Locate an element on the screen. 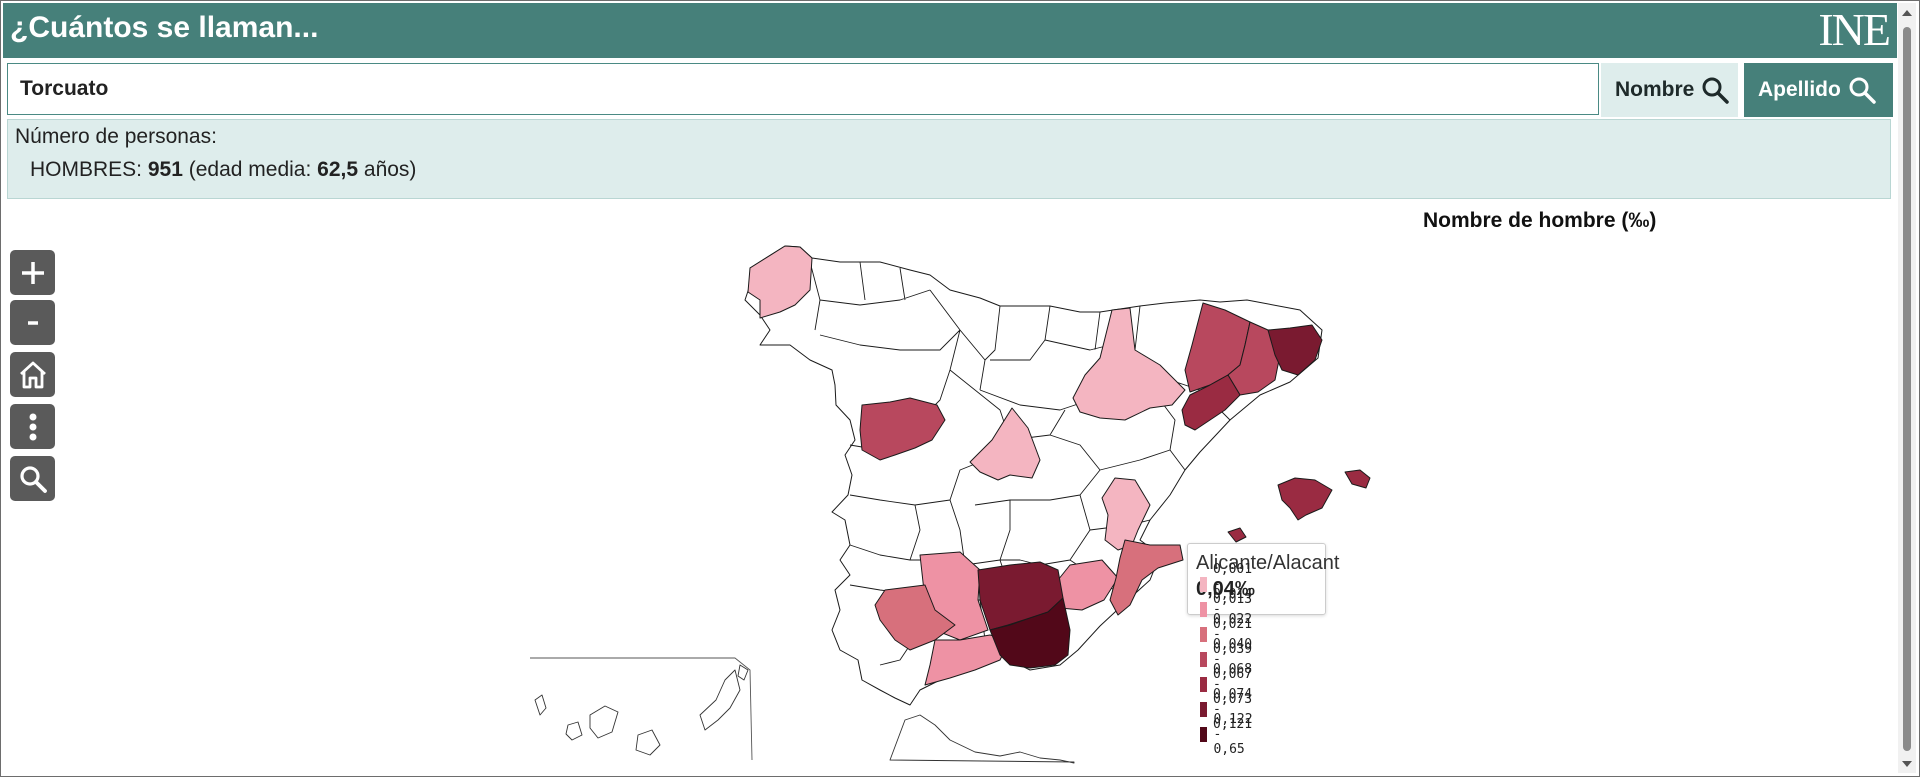 This screenshot has height=777, width=1920. canary-islands is located at coordinates (641, 710).